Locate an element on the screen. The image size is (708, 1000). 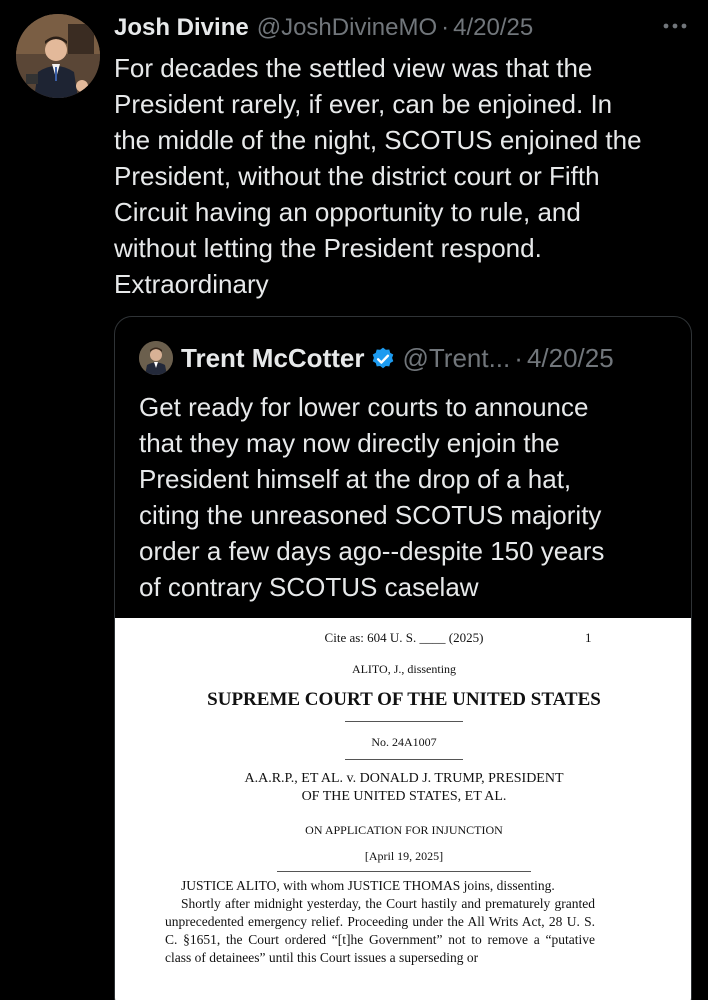
avatar-photo is located at coordinates (58, 56).